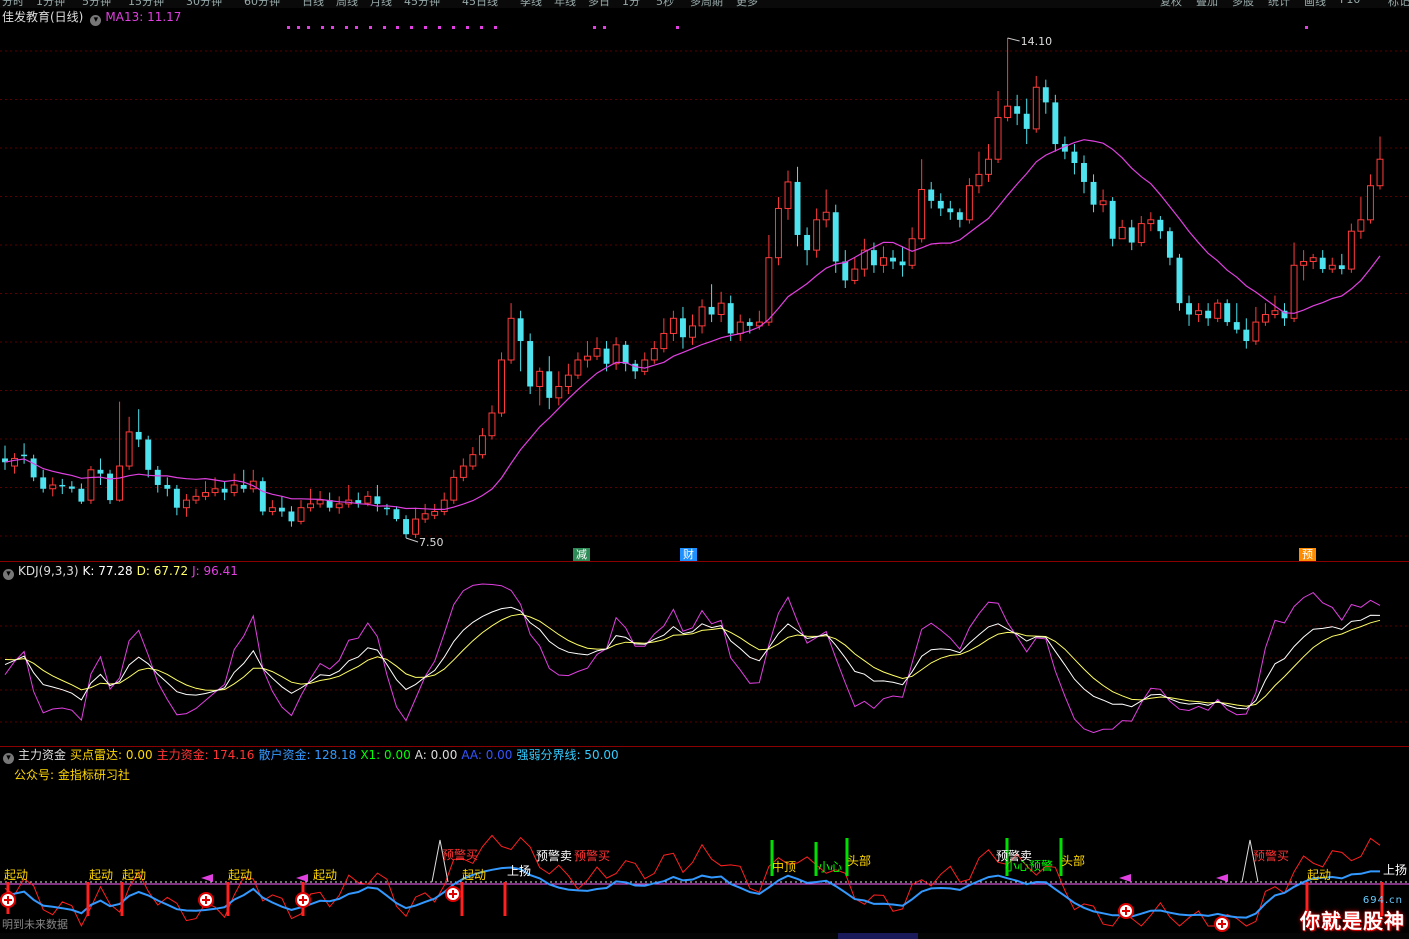  What do you see at coordinates (146, 4) in the screenshot?
I see `period-tab-3: 15分钟` at bounding box center [146, 4].